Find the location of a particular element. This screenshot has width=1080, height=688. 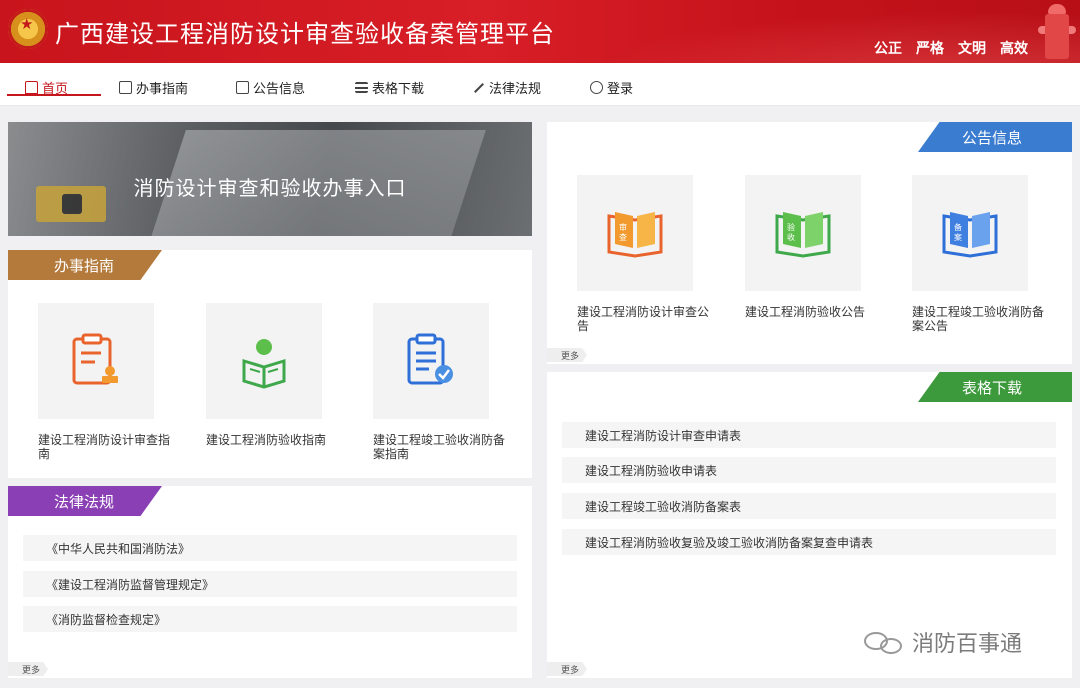

nav-item-guide: 办事指南 is located at coordinates (153, 87).